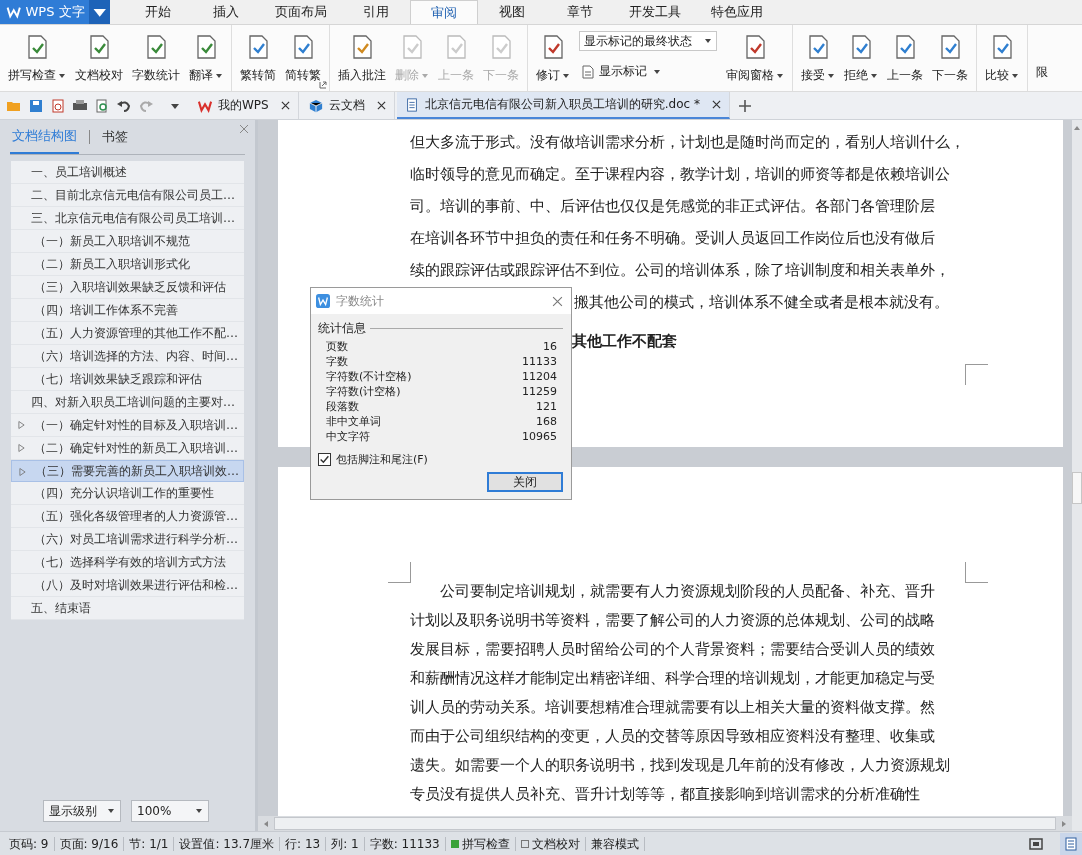  I want to click on document-text: 司。培训的事前、中、后评估也仅仅是凭感觉的非正式评估。各部门各管理阶层, so click(672, 206).